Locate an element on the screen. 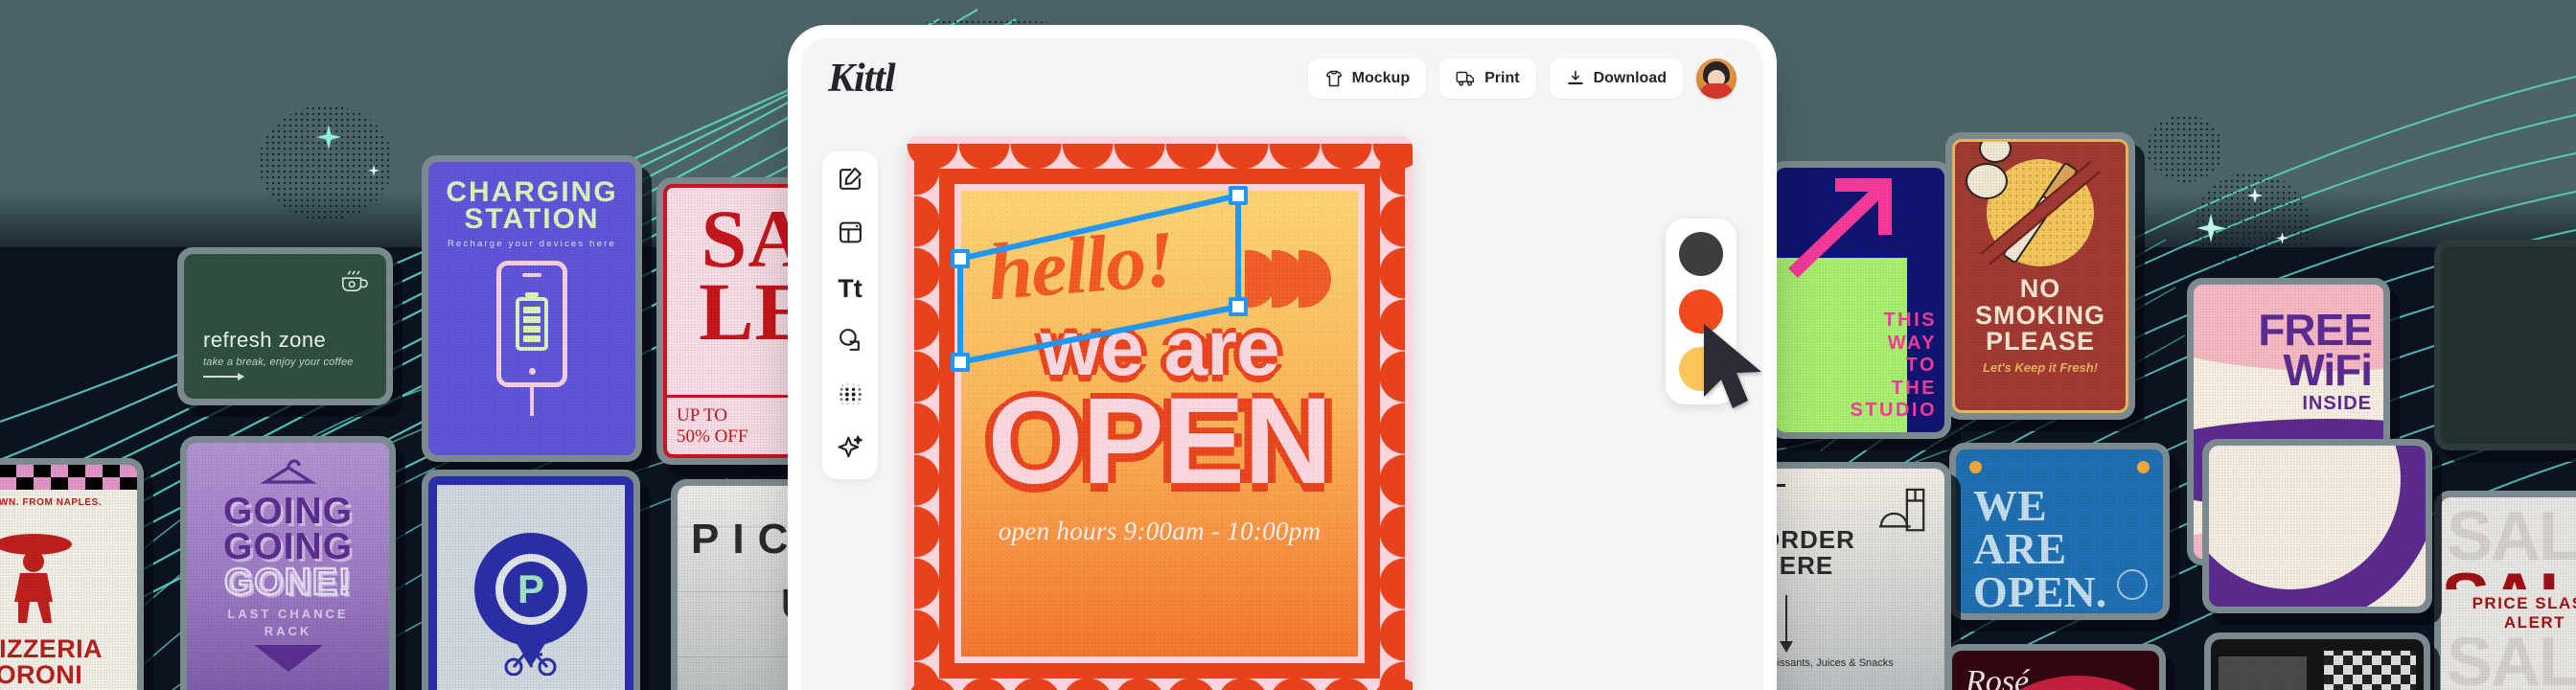  poster-line1: ORDER is located at coordinates (1807, 539).